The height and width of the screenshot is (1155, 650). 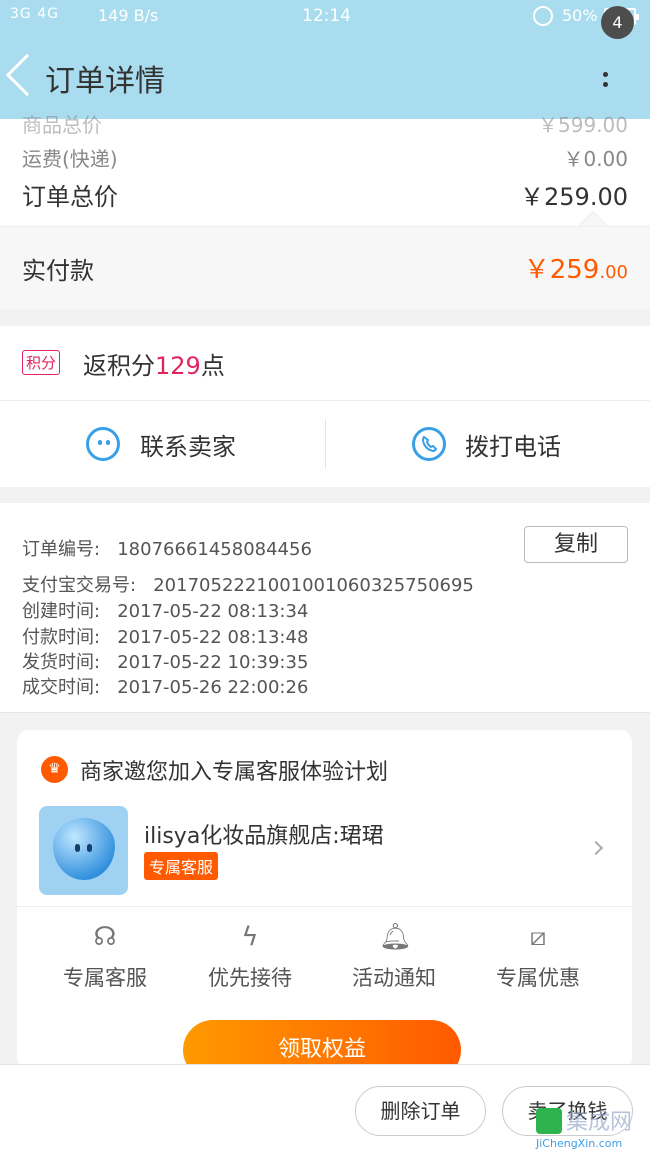 What do you see at coordinates (543, 16) in the screenshot?
I see `rotation-lock-icon` at bounding box center [543, 16].